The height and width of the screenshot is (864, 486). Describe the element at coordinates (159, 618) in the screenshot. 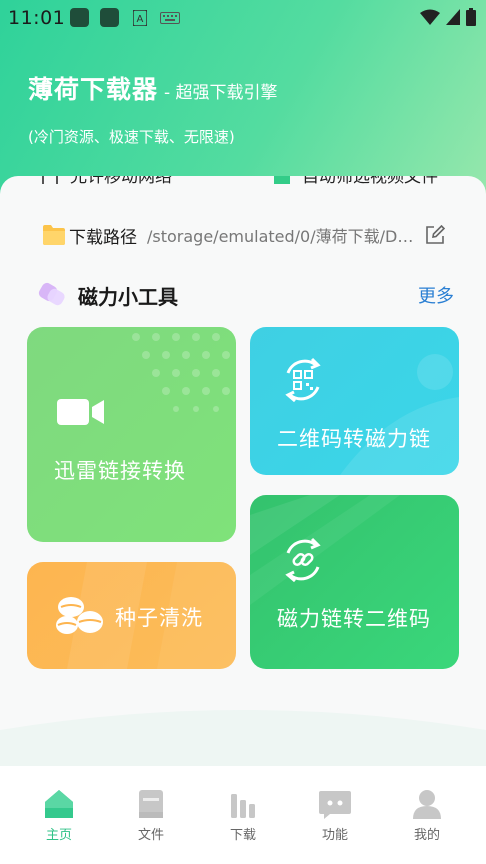

I see `seed-clean-label: 种子清洗` at that location.